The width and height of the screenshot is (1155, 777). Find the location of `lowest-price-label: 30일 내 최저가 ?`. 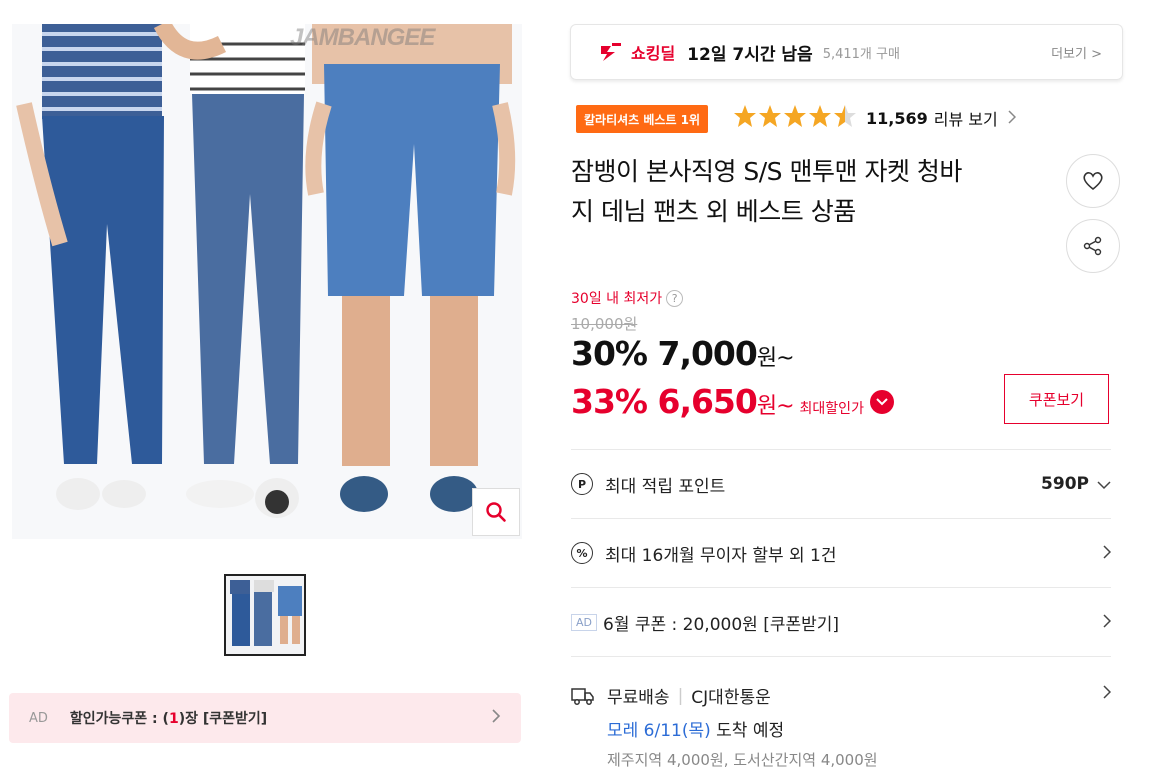

lowest-price-label: 30일 내 최저가 ? is located at coordinates (627, 298).